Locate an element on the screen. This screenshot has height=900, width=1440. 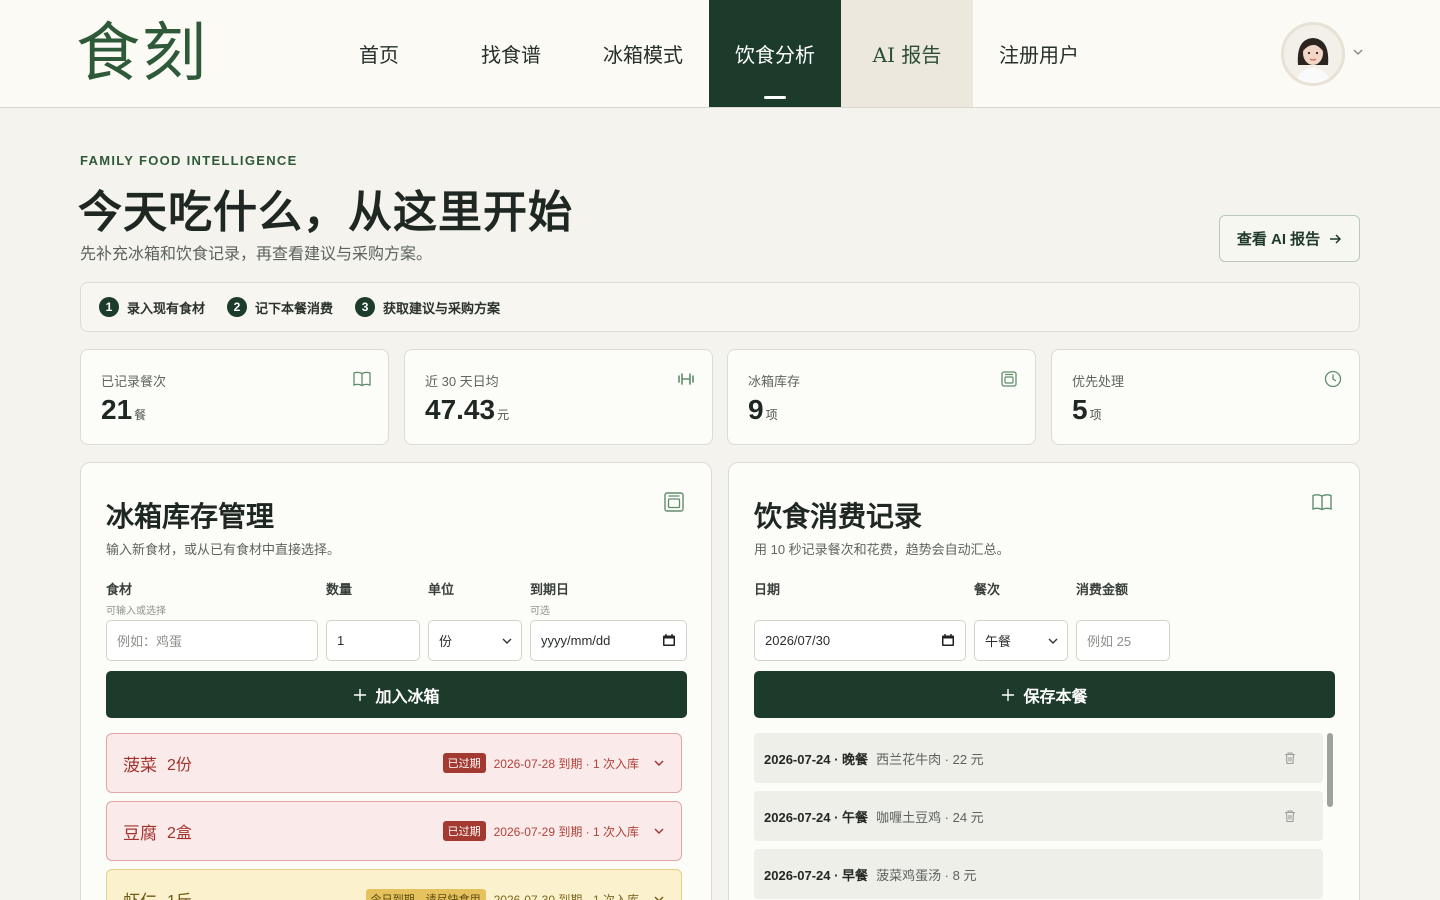
step-number: 3 is located at coordinates (365, 307).